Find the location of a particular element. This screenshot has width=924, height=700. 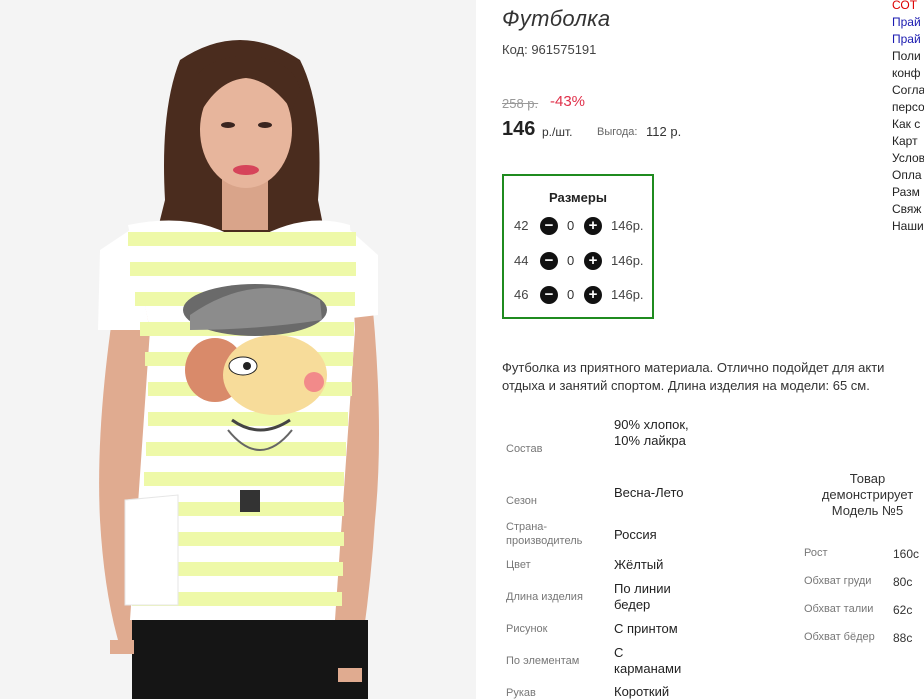

attr-value: Короткий is located at coordinates (642, 691).